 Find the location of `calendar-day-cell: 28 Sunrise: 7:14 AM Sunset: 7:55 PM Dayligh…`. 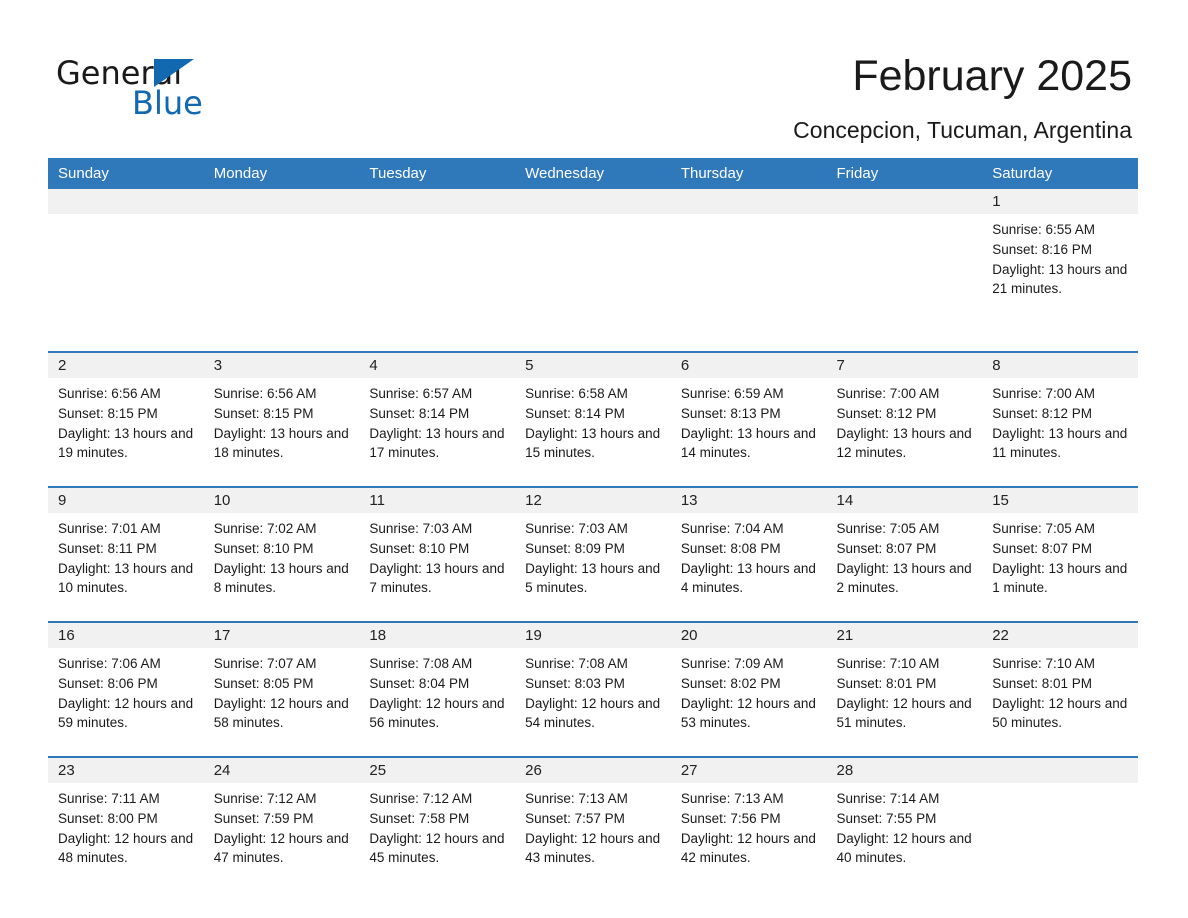

calendar-day-cell: 28 Sunrise: 7:14 AM Sunset: 7:55 PM Dayligh… is located at coordinates (904, 821).